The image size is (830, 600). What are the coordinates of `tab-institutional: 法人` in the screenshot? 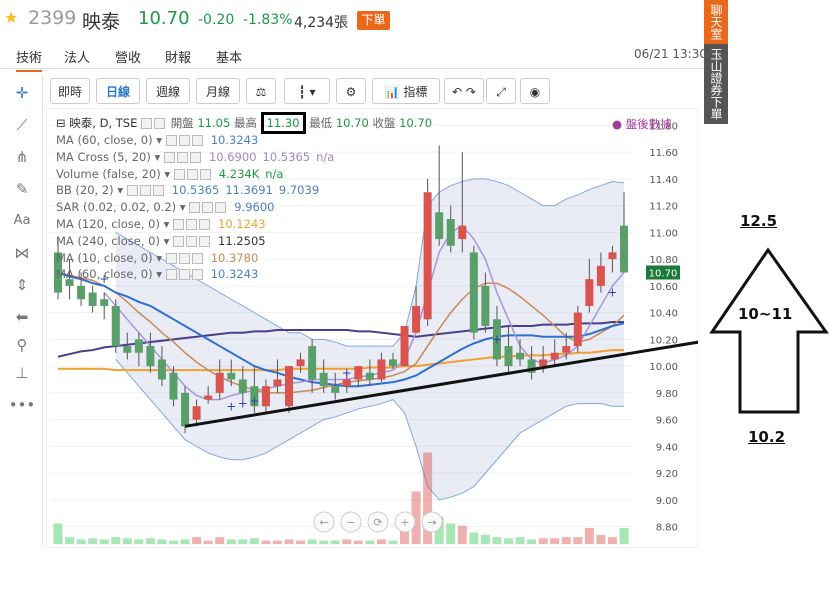 It's located at (77, 56).